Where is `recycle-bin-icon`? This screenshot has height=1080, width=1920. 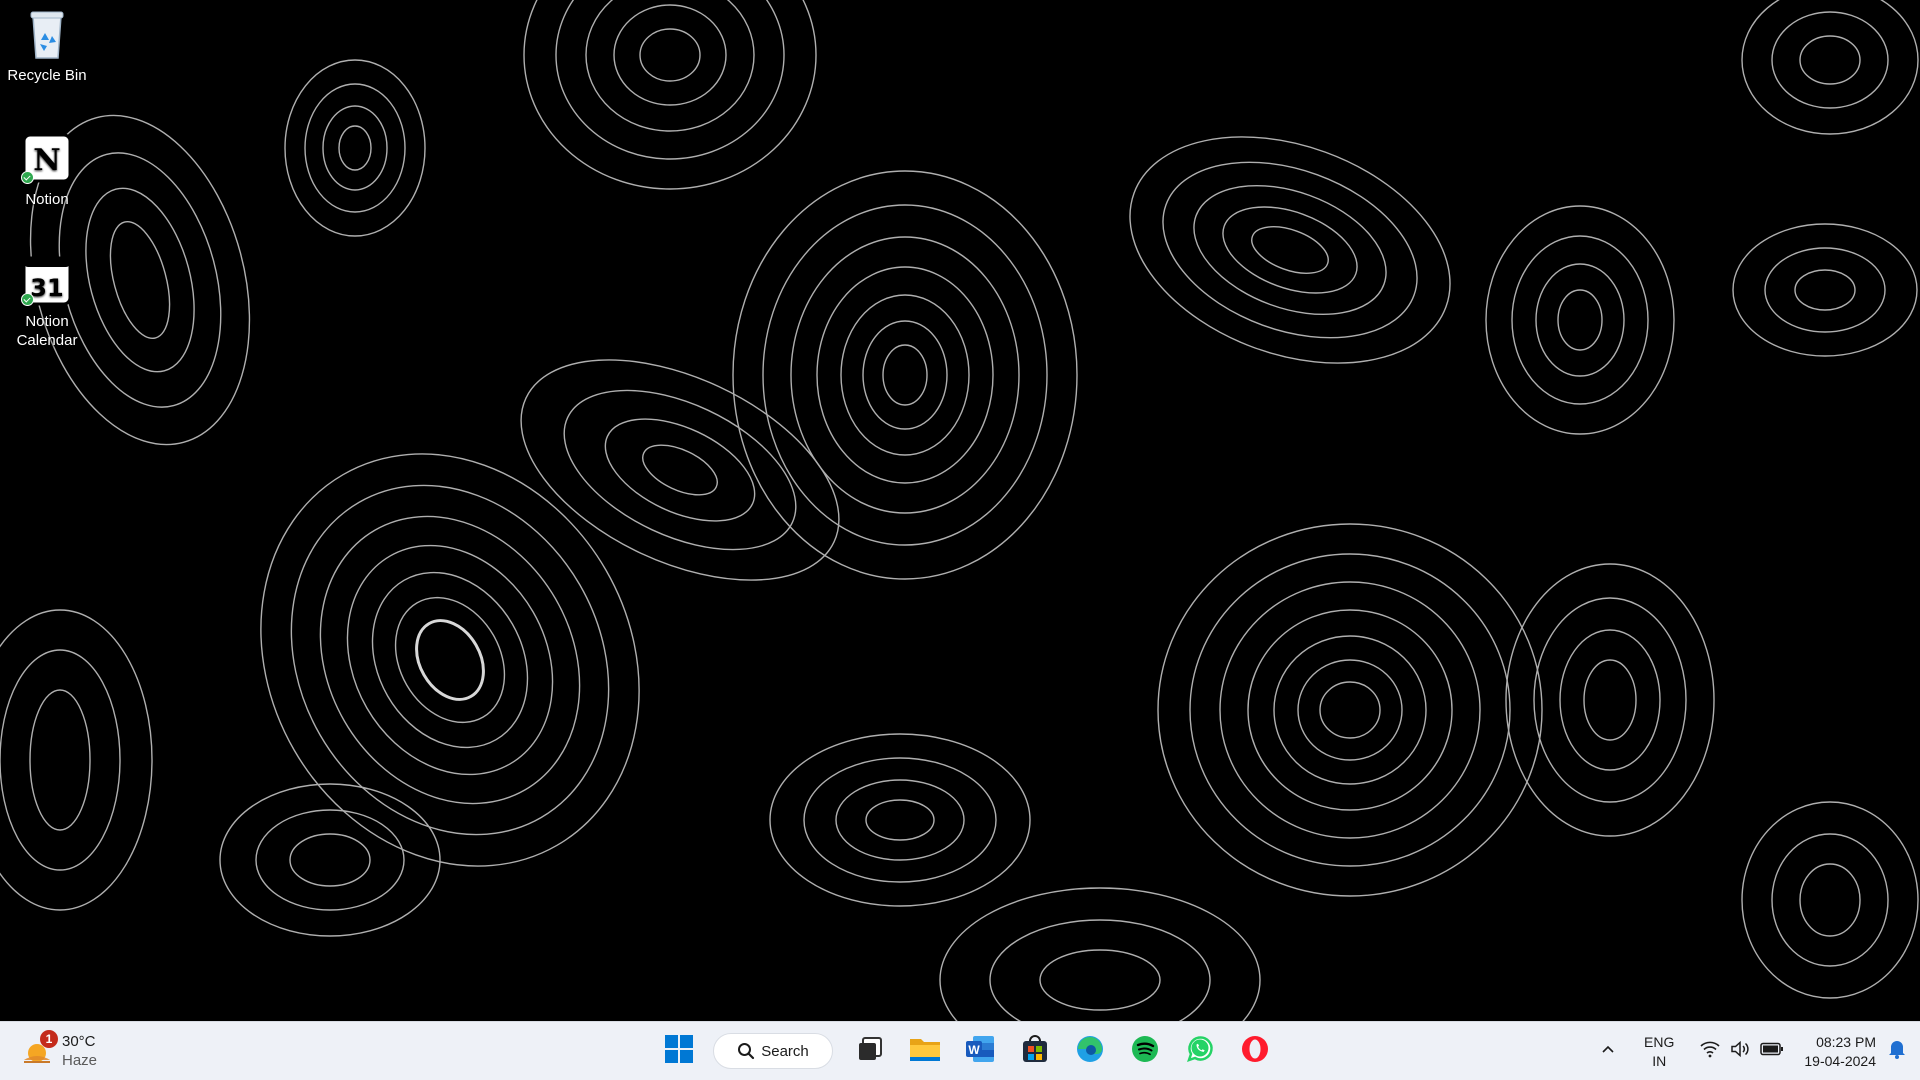 recycle-bin-icon is located at coordinates (47, 34).